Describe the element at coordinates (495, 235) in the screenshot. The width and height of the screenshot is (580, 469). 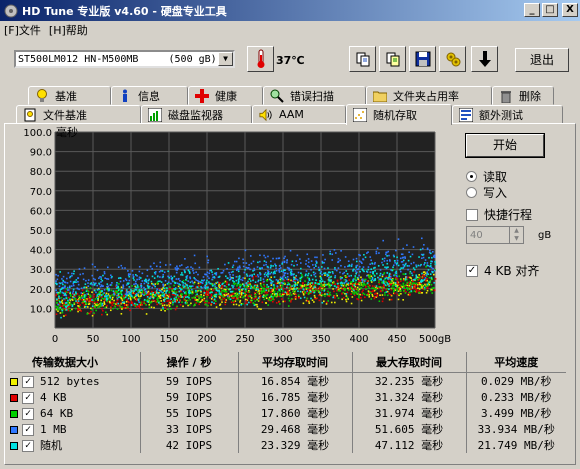
I see `quick-stroke-spinner: 40 ▲ ▼` at that location.